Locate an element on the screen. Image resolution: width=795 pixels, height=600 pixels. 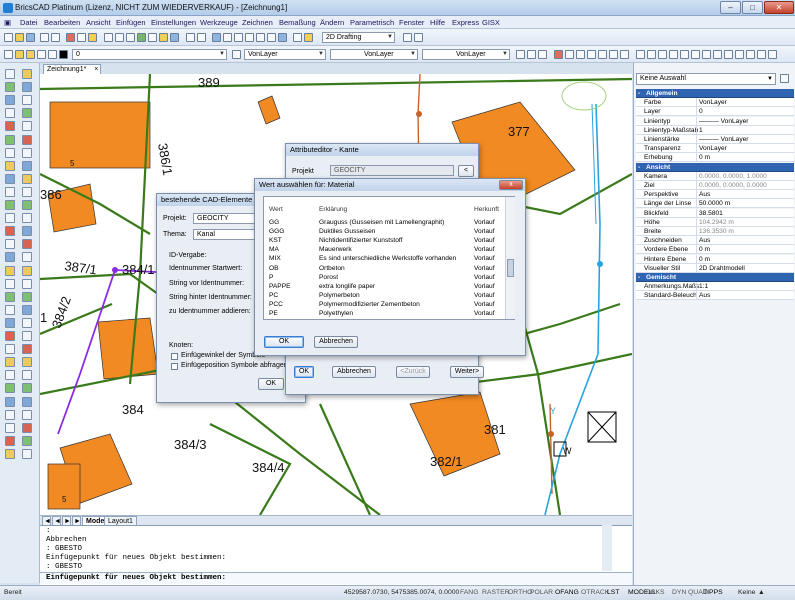
wert-row: PC Polymerbeton Vorlauf is located at coordinates (384, 295).